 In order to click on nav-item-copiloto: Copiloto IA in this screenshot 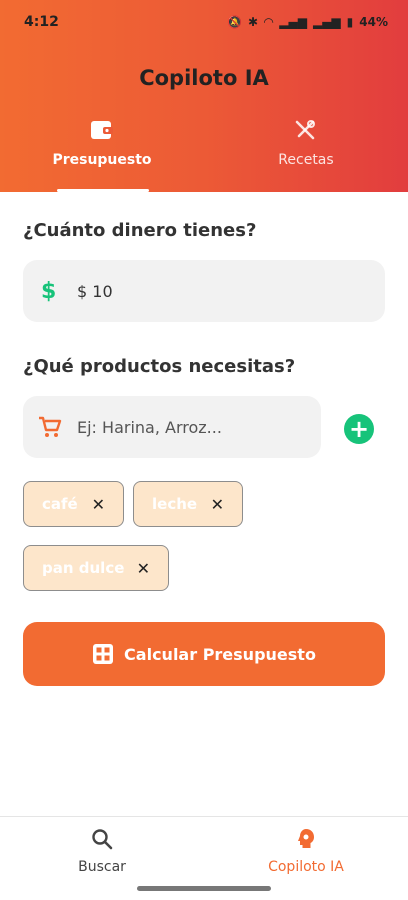, I will do `click(306, 851)`.